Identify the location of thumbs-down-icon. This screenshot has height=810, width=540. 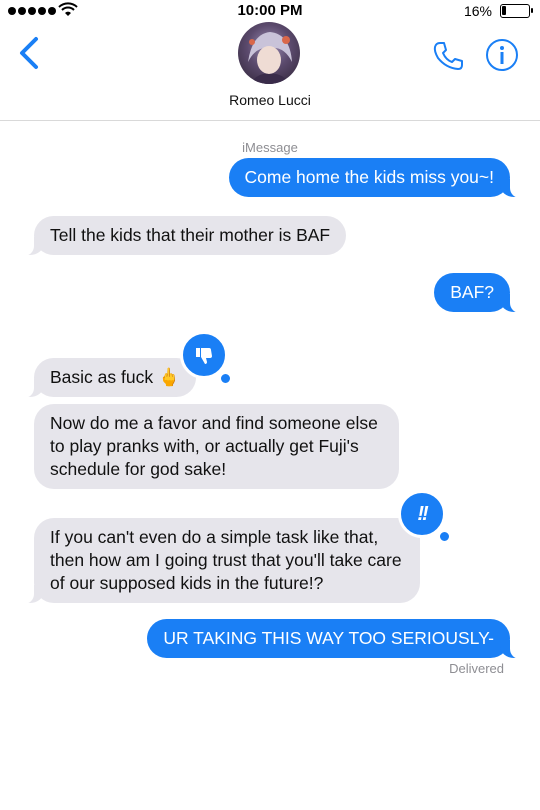
(204, 355).